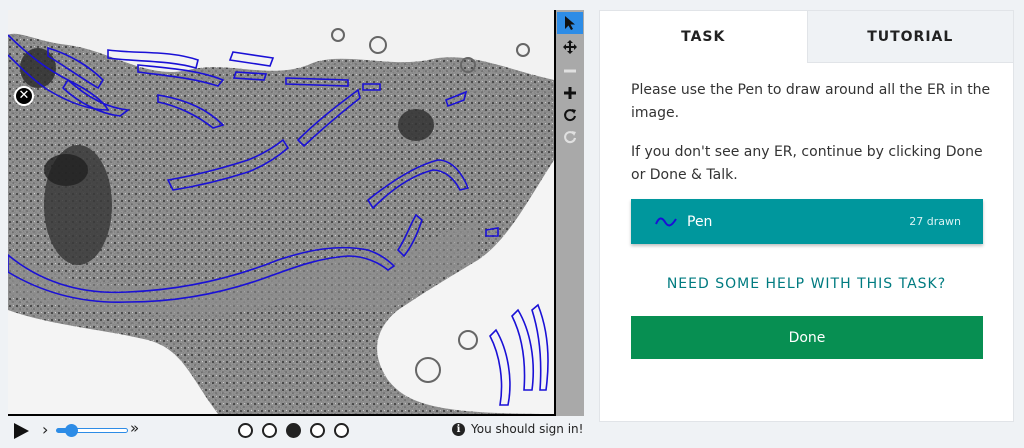 This screenshot has height=448, width=1024. Describe the element at coordinates (807, 221) in the screenshot. I see `pen-tool-option: Pen 27 drawn` at that location.